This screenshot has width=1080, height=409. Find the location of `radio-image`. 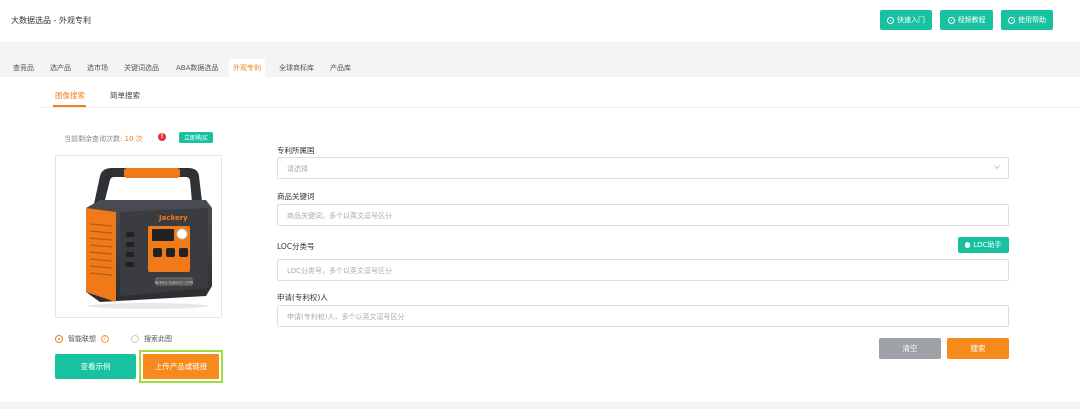

radio-image is located at coordinates (135, 339).